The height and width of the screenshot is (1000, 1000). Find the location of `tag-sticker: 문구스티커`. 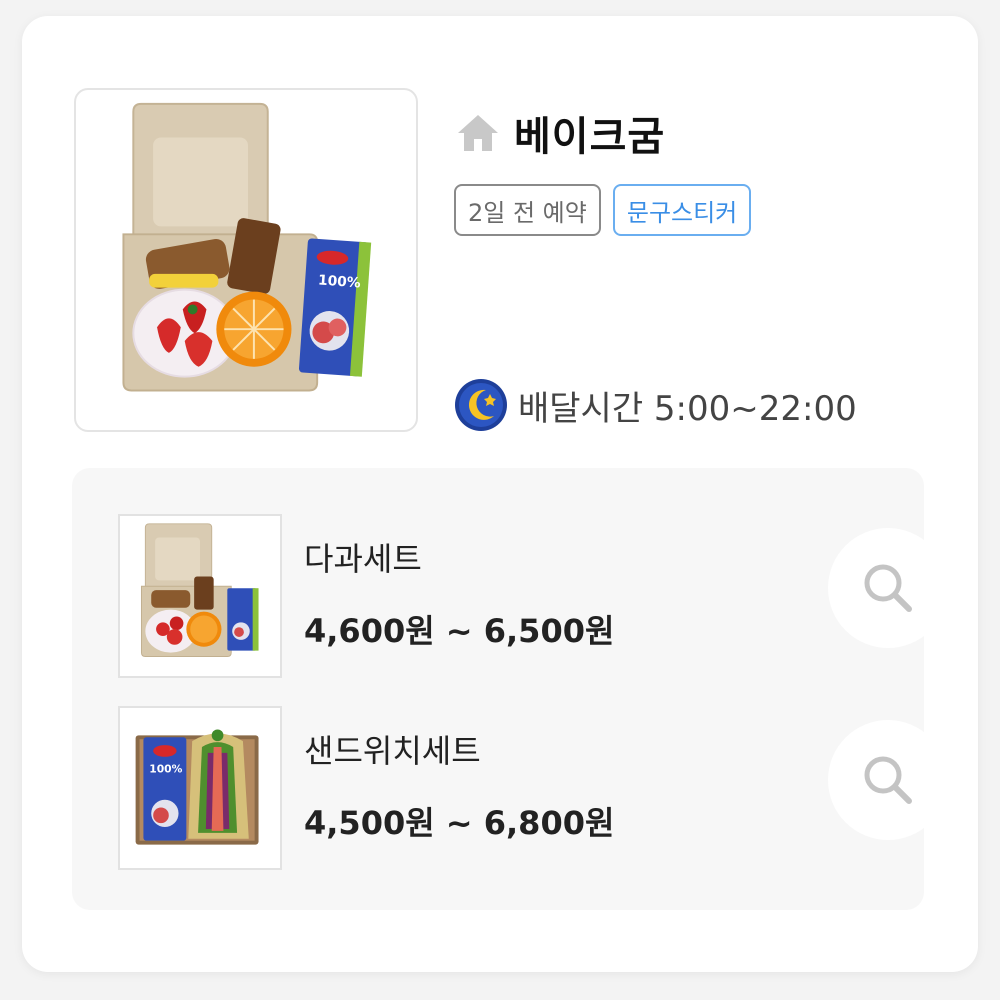

tag-sticker: 문구스티커 is located at coordinates (682, 210).